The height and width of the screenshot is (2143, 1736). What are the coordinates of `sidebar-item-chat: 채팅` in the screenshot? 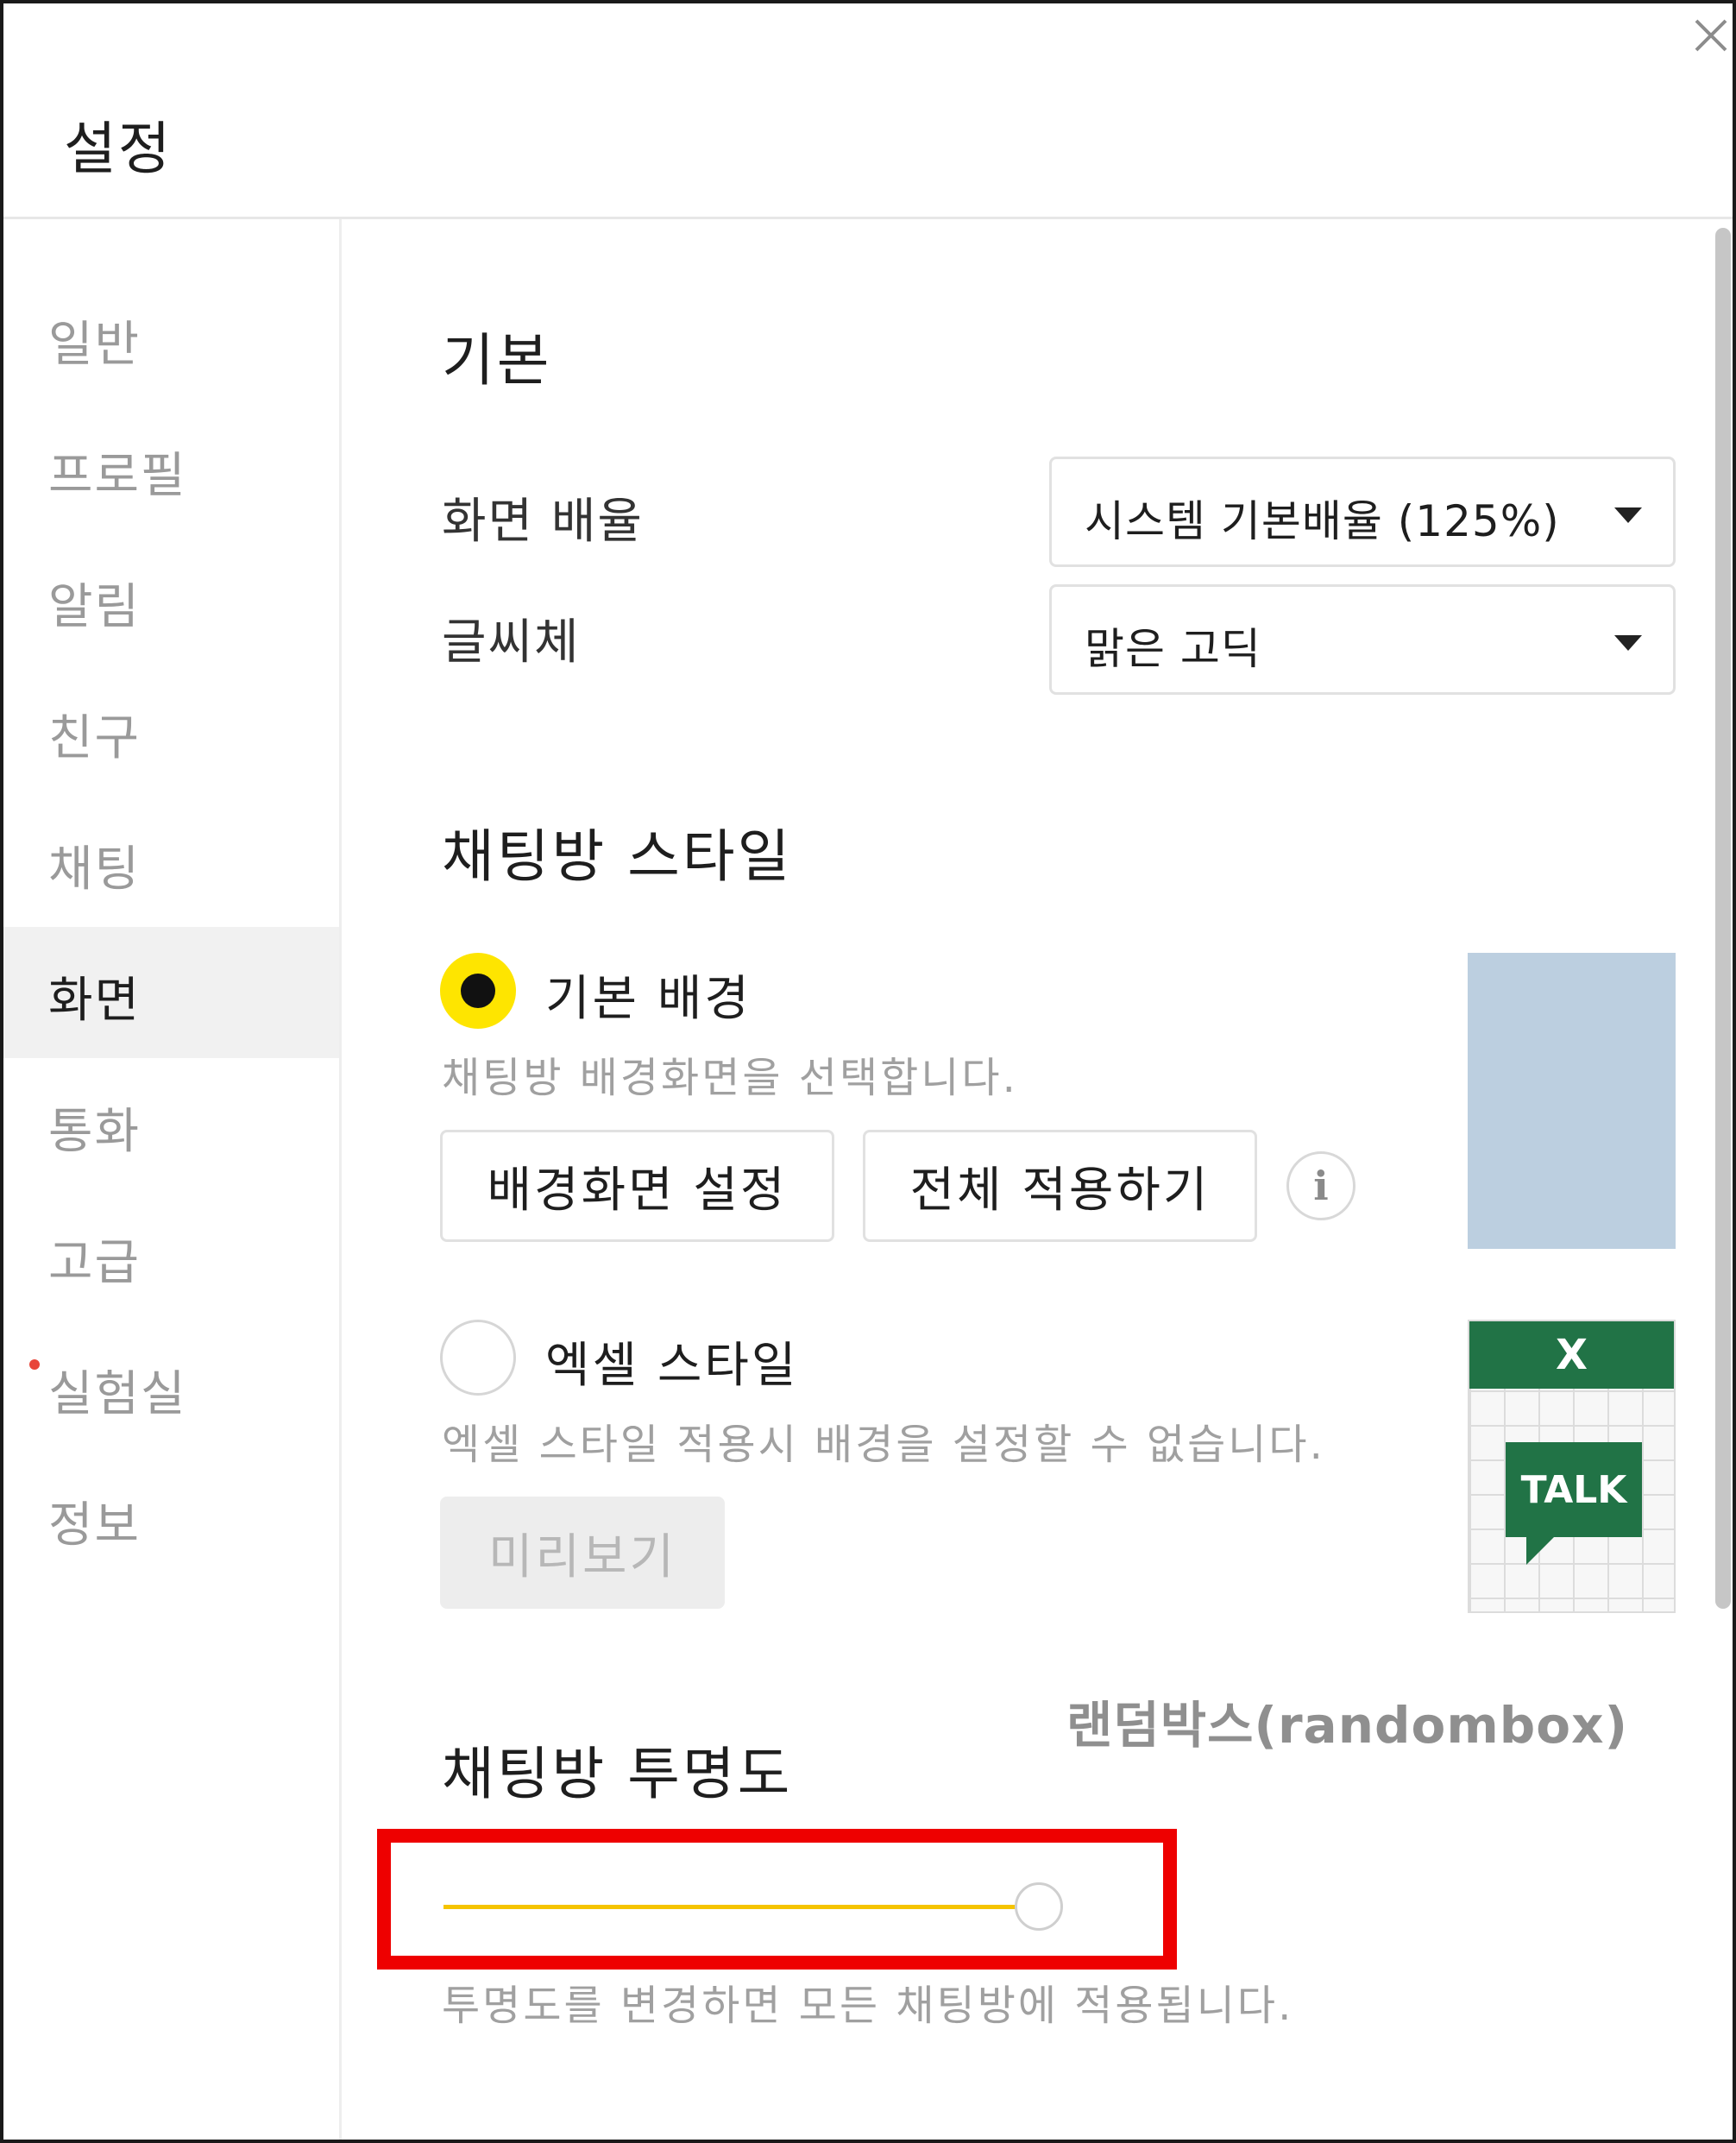 It's located at (171, 861).